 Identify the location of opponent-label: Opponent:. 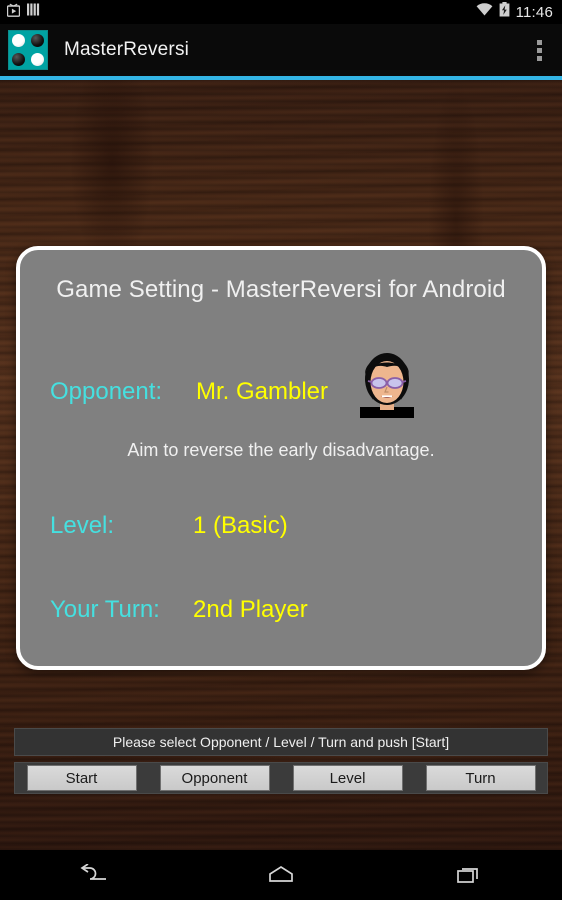
(106, 391).